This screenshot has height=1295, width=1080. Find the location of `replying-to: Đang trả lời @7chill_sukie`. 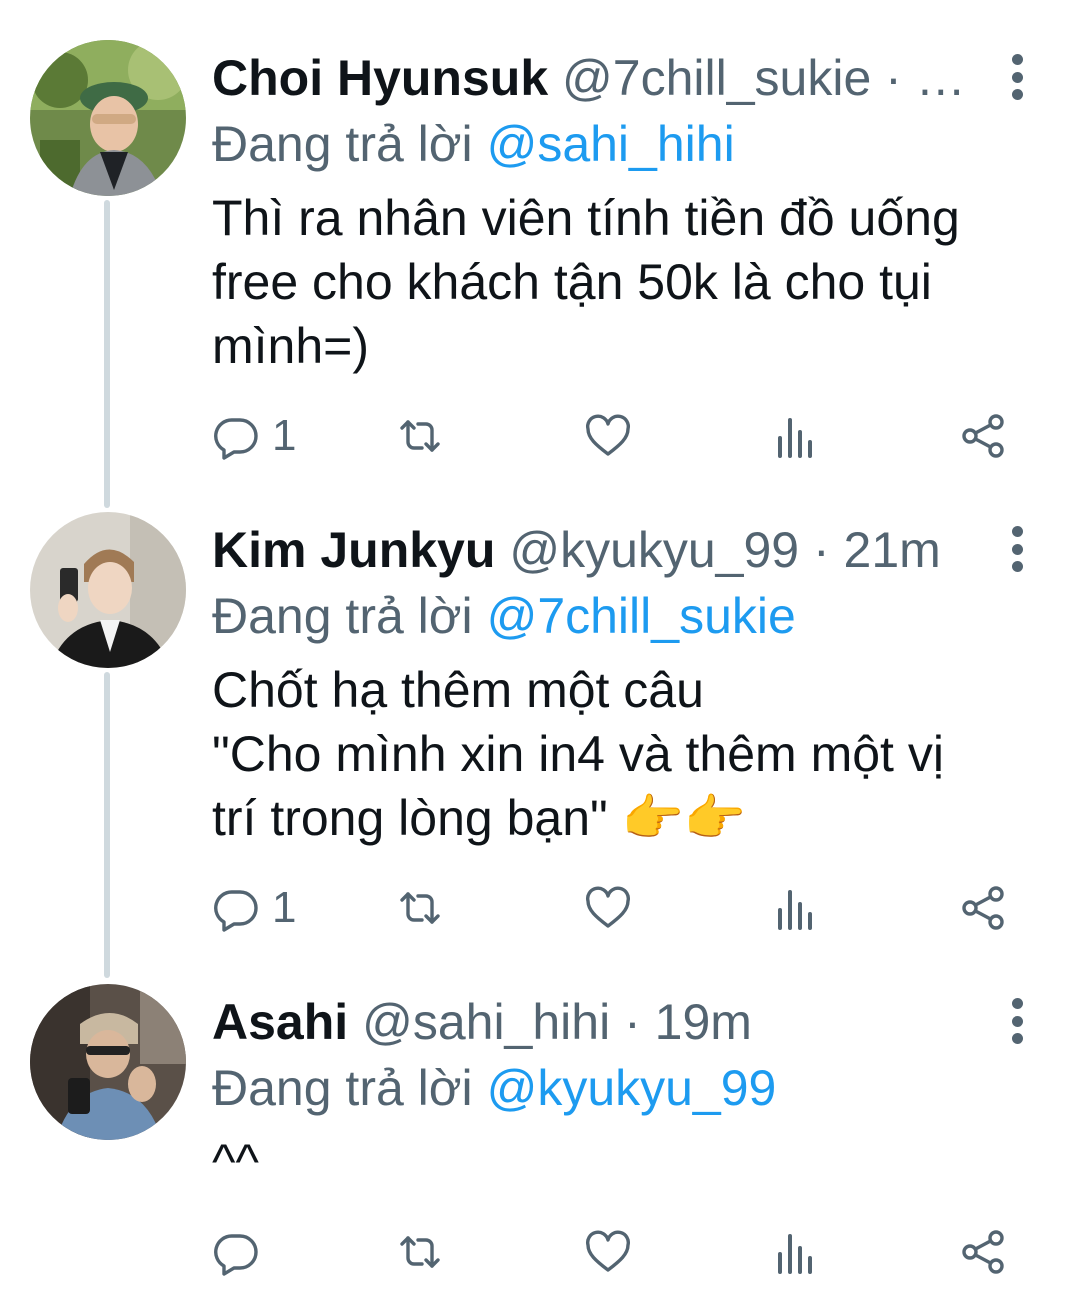

replying-to: Đang trả lời @7chill_sukie is located at coordinates (632, 616).